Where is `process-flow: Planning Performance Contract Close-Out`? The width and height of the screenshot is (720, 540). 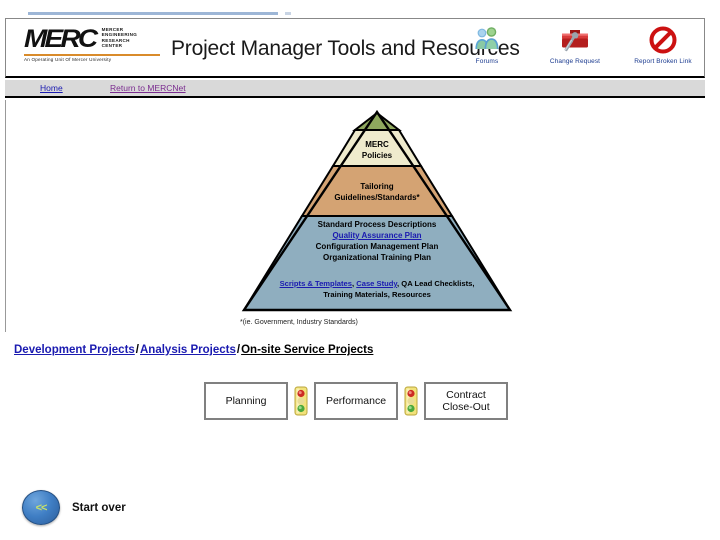
process-flow: Planning Performance Contract Close-Out is located at coordinates (356, 401).